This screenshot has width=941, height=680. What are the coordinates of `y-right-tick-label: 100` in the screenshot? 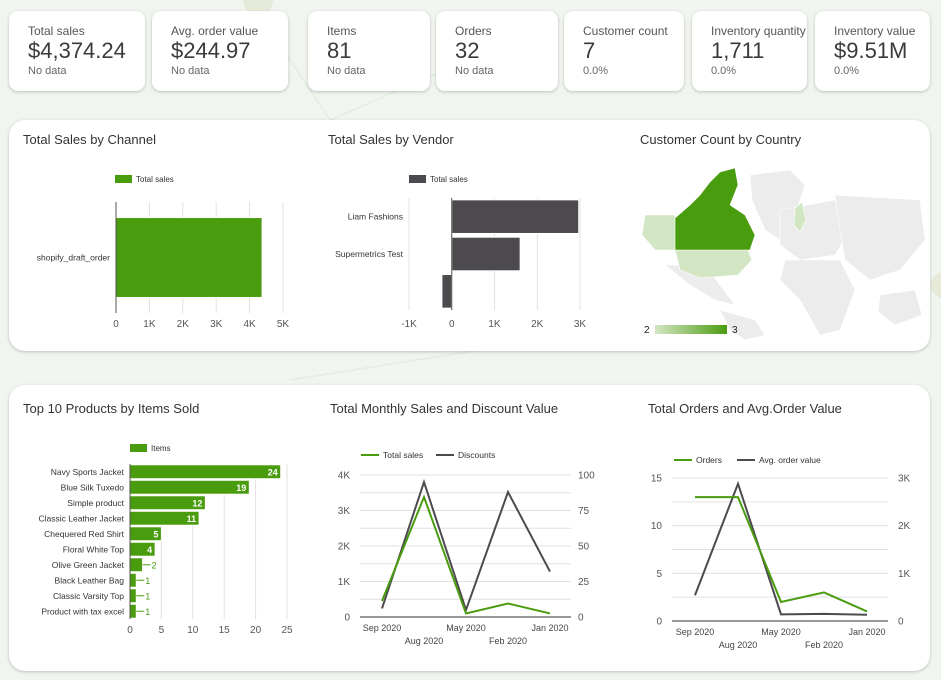 It's located at (586, 476).